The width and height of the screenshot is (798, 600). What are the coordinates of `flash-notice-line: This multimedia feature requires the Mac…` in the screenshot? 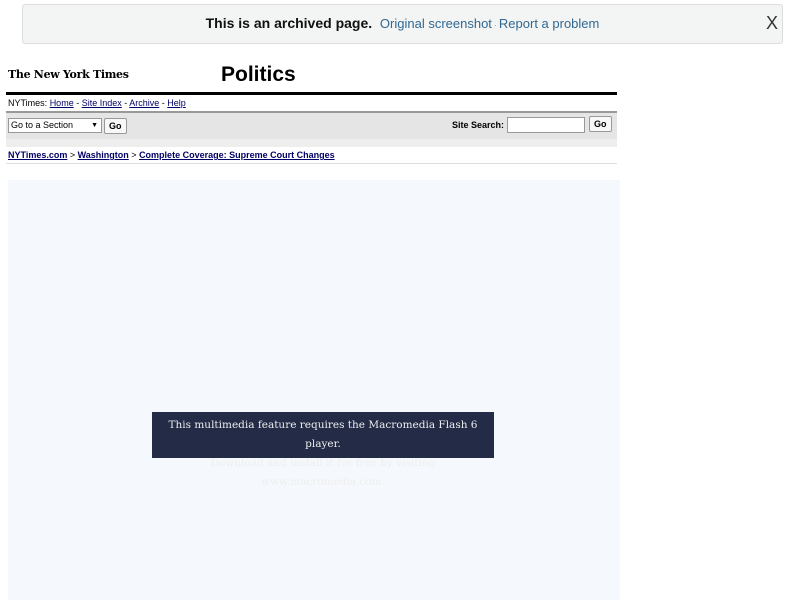 It's located at (323, 434).